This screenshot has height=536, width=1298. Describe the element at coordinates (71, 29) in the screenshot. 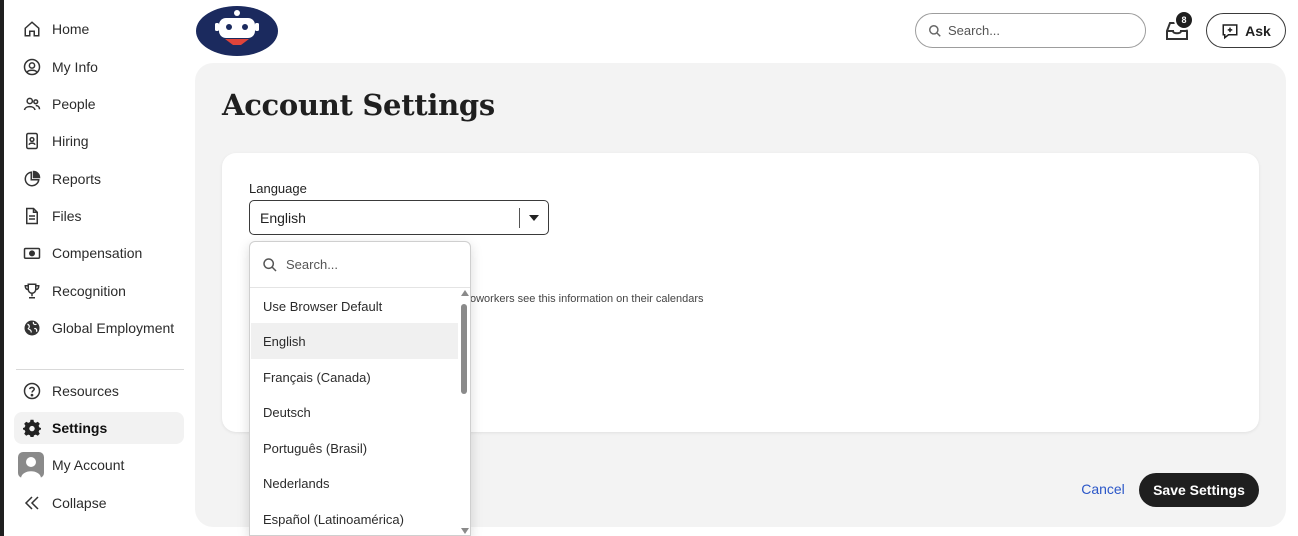

I see `sidebar-item-label: Home` at that location.